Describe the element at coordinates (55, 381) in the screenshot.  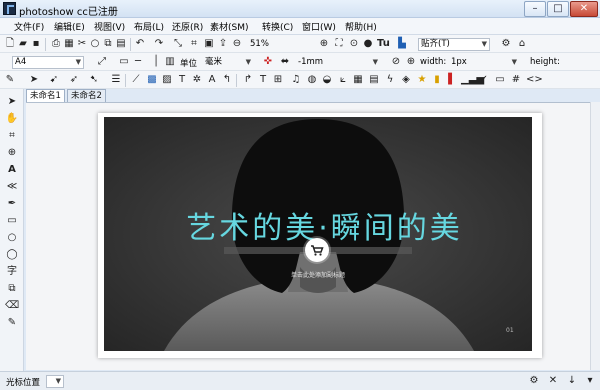
I see `cursor-mode-dropdown: ▼` at that location.